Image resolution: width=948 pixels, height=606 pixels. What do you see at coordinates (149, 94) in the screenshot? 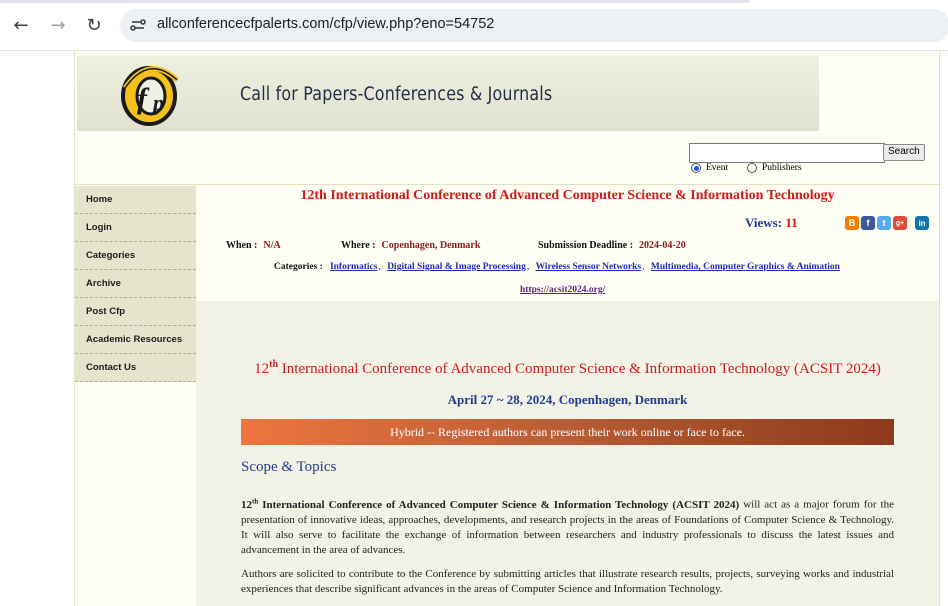
I see `cfp-logo: f p` at bounding box center [149, 94].